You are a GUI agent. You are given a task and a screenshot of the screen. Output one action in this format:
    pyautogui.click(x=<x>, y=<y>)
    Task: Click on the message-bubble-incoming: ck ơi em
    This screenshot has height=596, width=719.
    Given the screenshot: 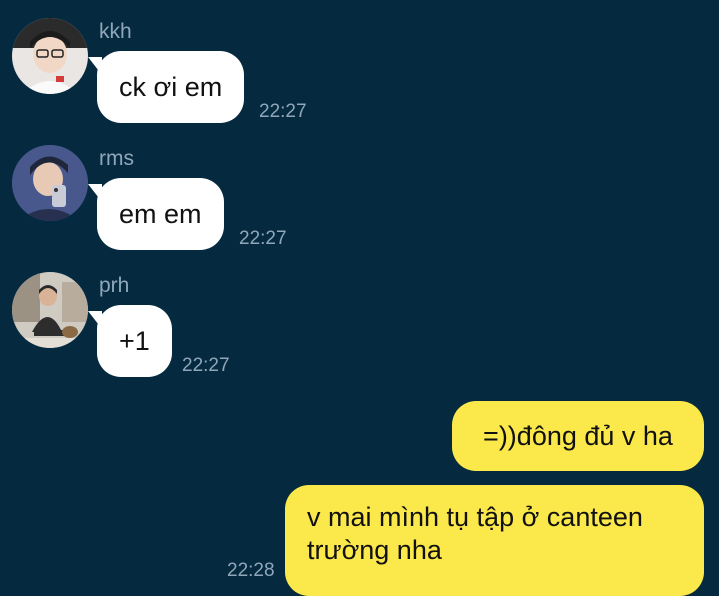 What is the action you would take?
    pyautogui.click(x=166, y=87)
    